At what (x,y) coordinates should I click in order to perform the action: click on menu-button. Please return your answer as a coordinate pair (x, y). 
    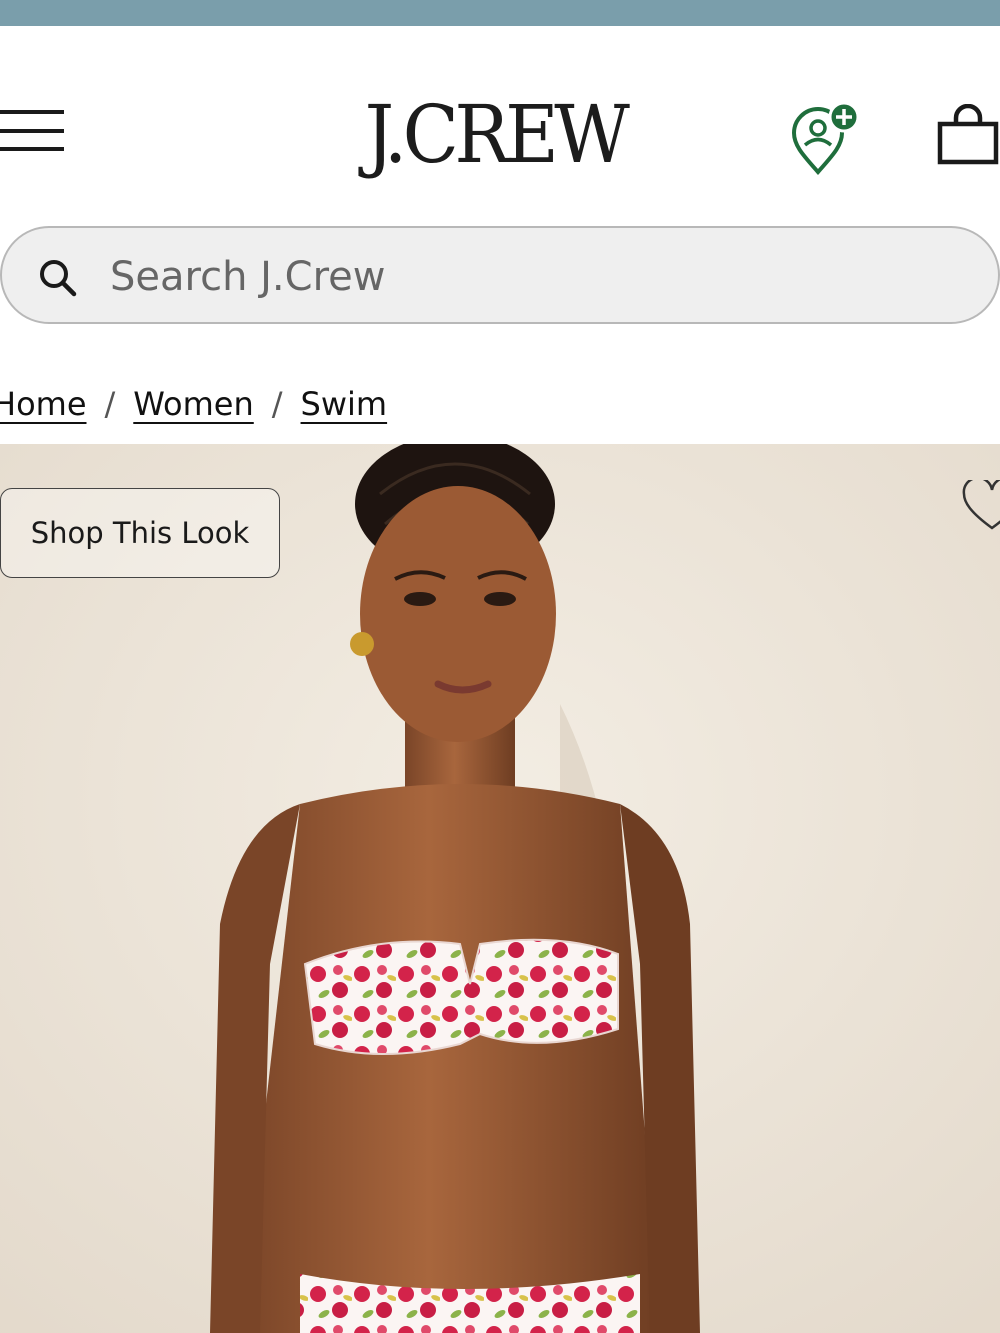
    Looking at the image, I should click on (33, 131).